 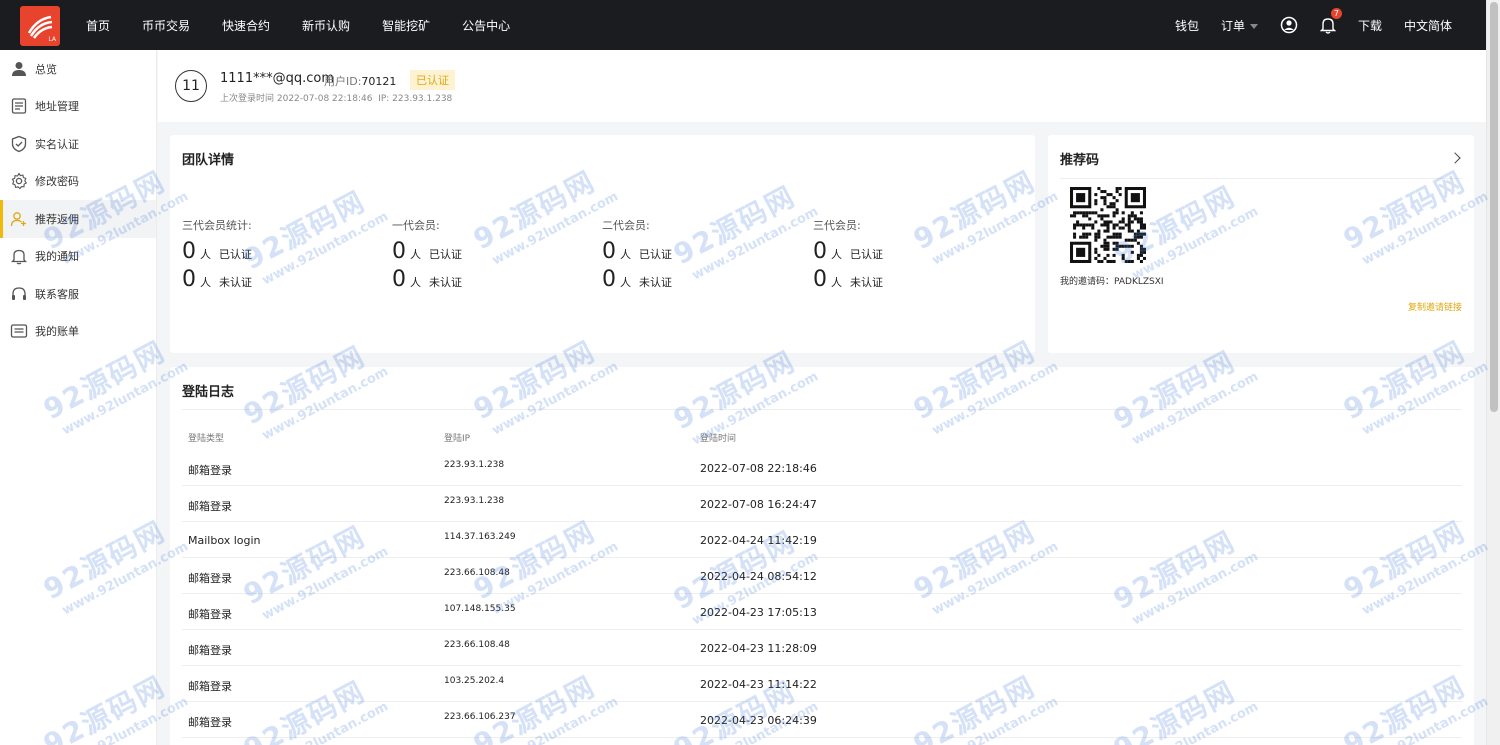 I want to click on sidebar-item-password: 修改密码, so click(x=78, y=182).